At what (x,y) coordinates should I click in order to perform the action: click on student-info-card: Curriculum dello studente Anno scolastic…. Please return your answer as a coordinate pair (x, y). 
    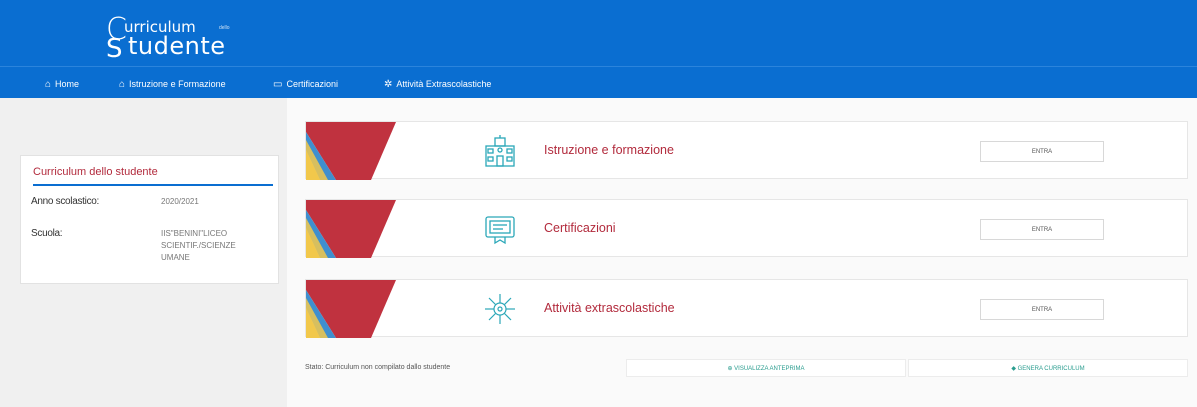
    Looking at the image, I should click on (149, 219).